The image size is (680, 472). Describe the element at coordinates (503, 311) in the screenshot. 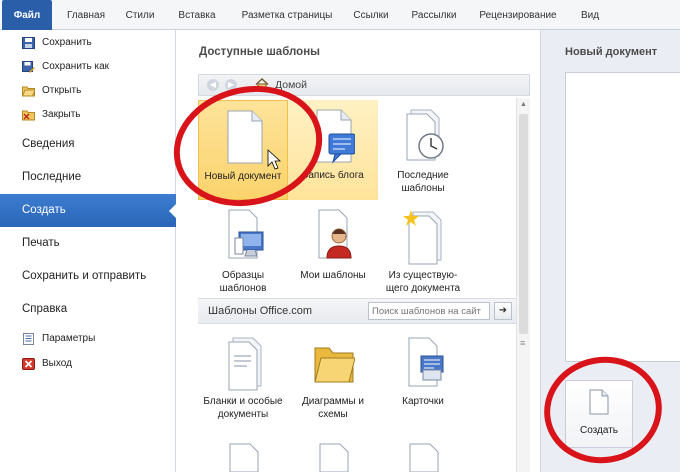

I see `search-go-button: ➜` at that location.